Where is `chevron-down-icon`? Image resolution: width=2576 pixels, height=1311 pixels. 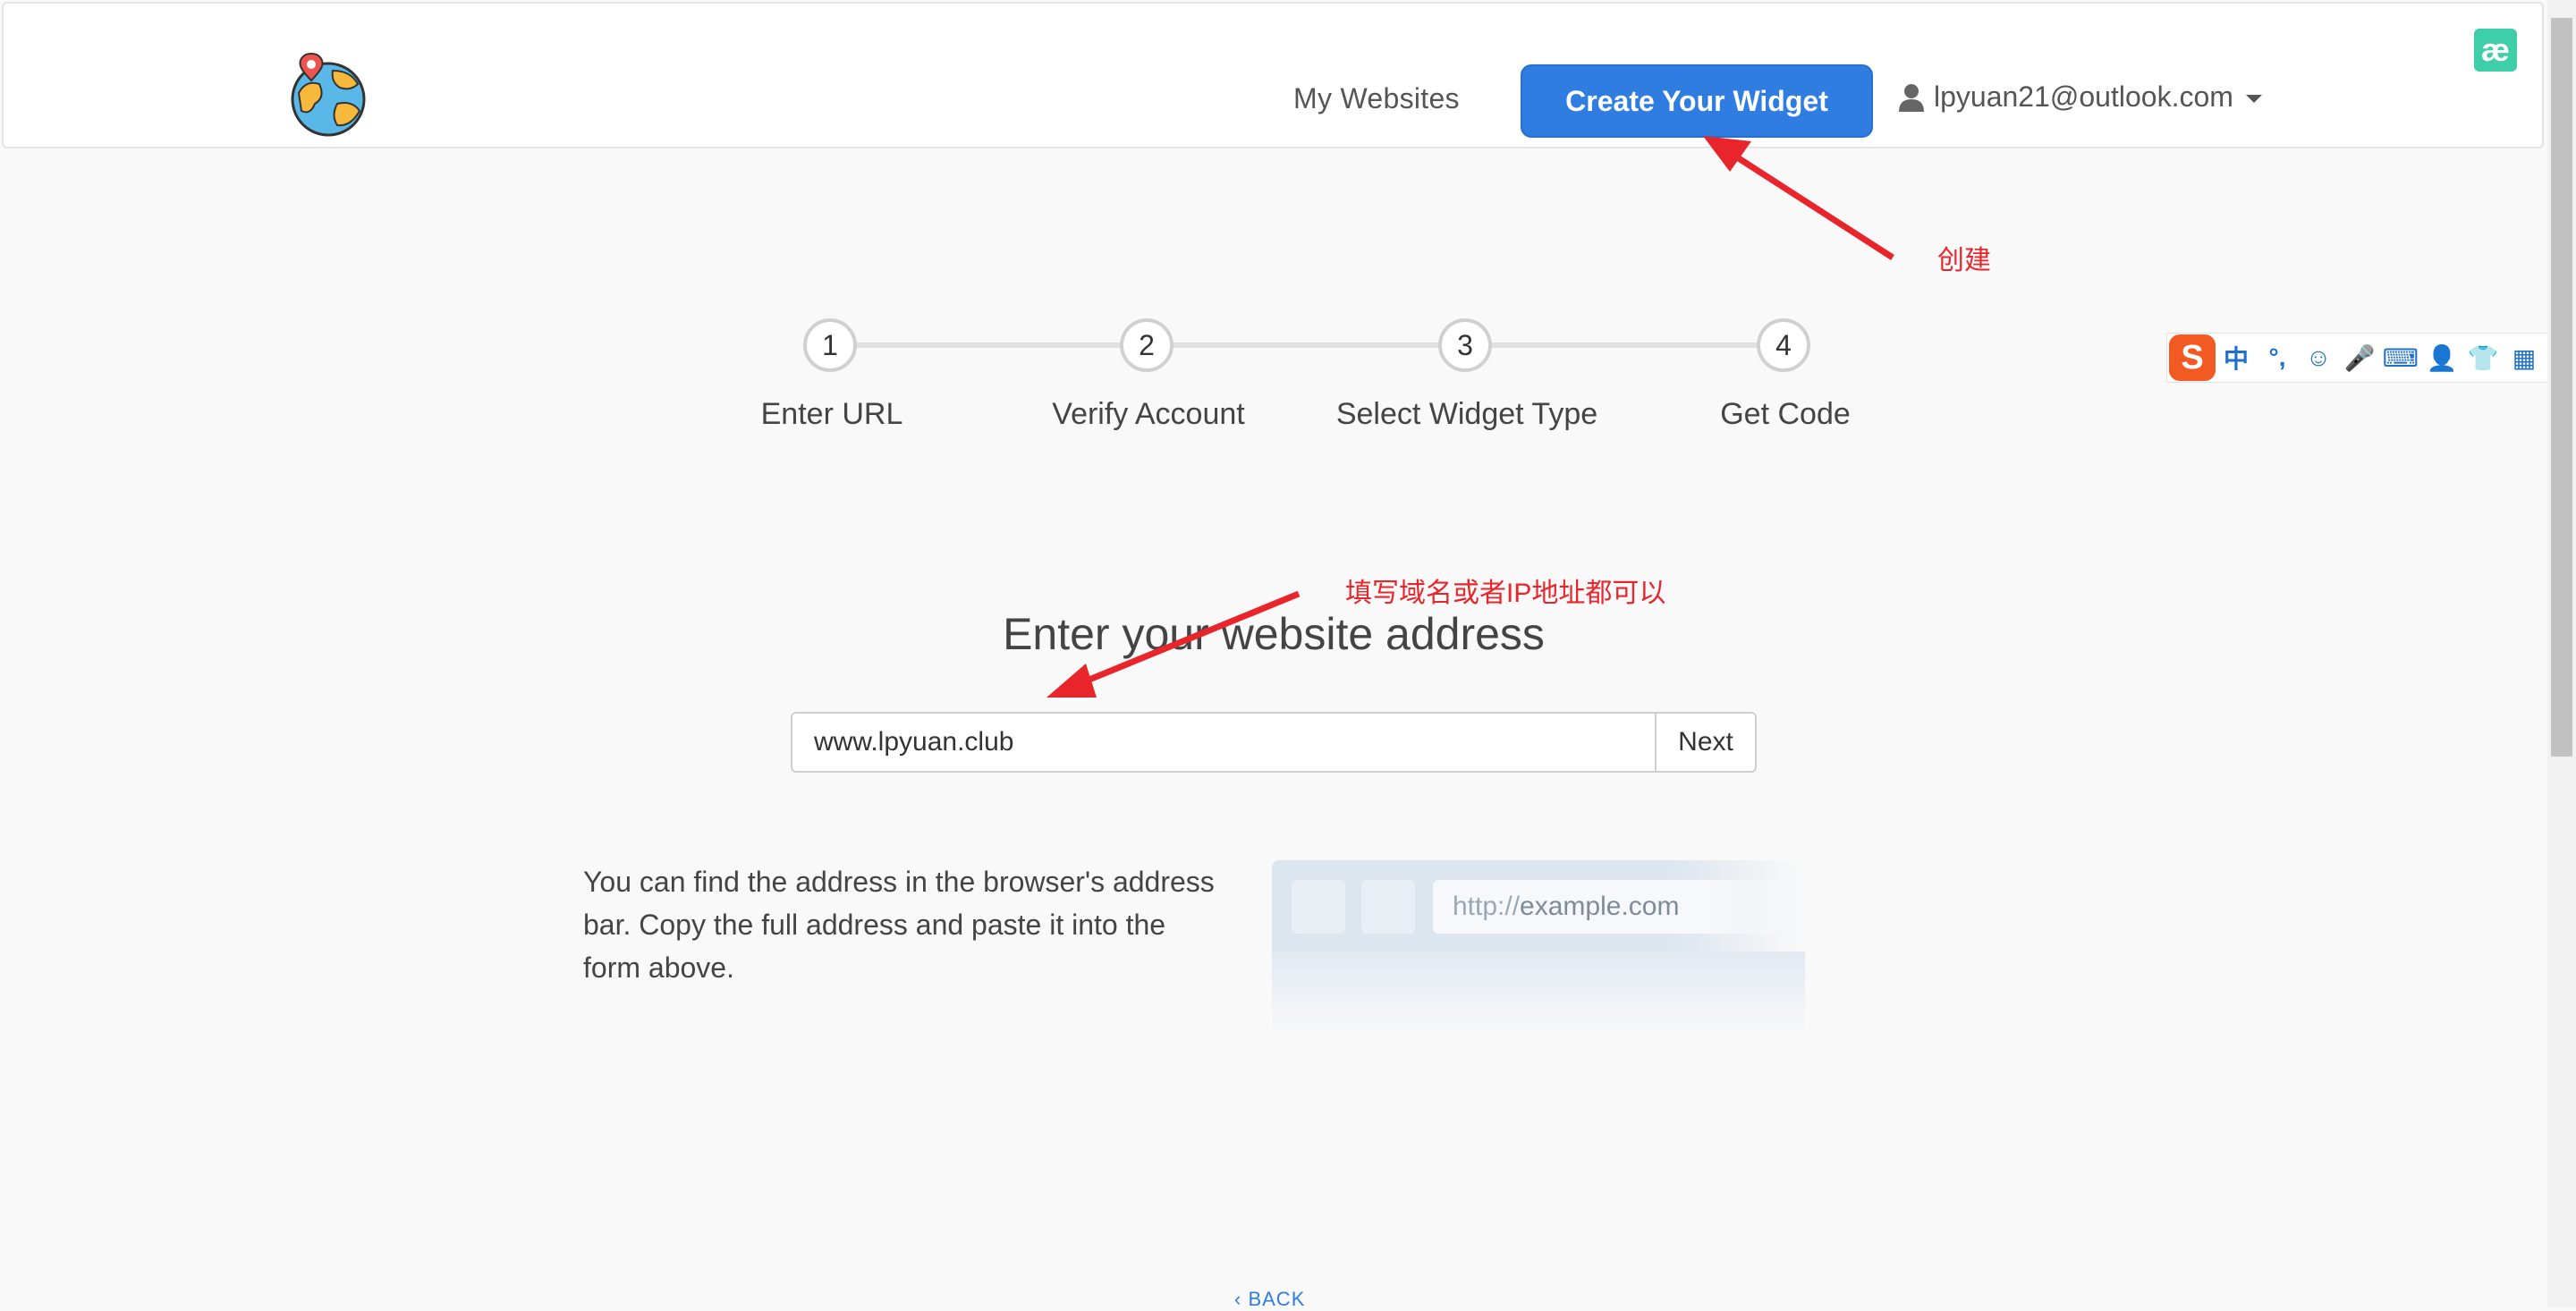
chevron-down-icon is located at coordinates (2253, 99).